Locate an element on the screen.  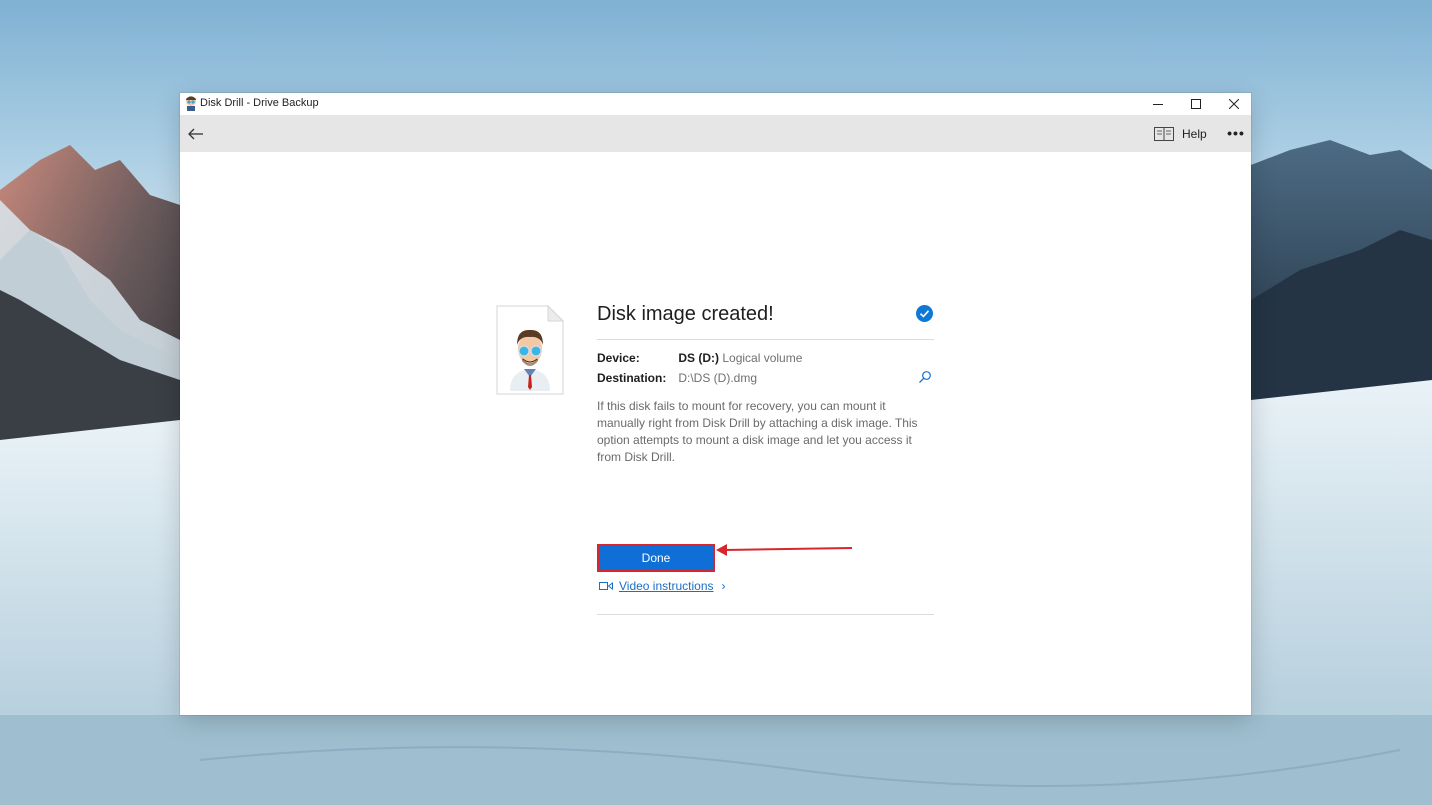
video-instructions-link: Video instructions › is located at coordinates (662, 586).